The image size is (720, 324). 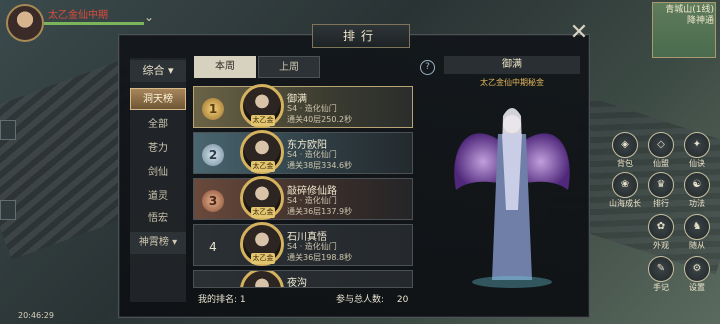 What do you see at coordinates (320, 119) in the screenshot?
I see `player-record: 通关40层250.2秒` at bounding box center [320, 119].